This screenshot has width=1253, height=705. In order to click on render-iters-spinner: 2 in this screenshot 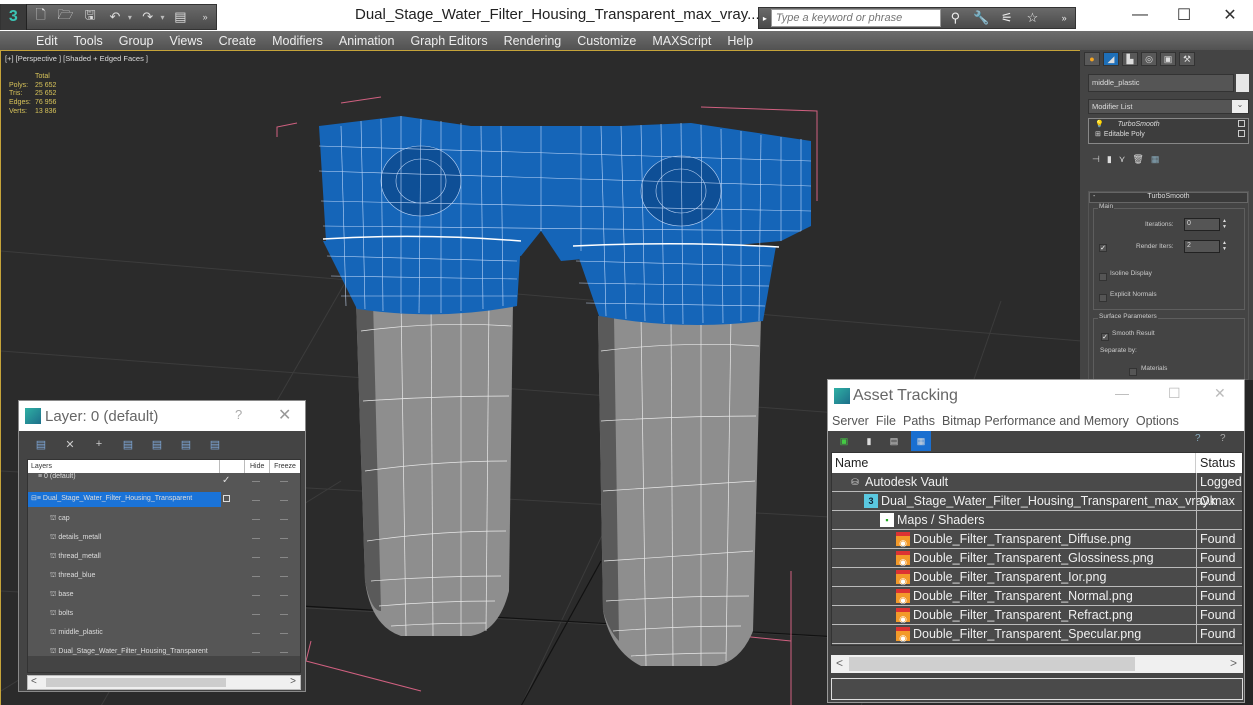, I will do `click(1202, 246)`.